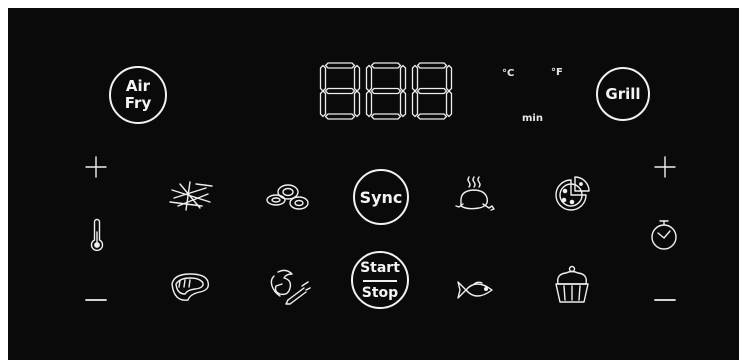  What do you see at coordinates (138, 103) in the screenshot?
I see `air-fry-label-line2: Fry` at bounding box center [138, 103].